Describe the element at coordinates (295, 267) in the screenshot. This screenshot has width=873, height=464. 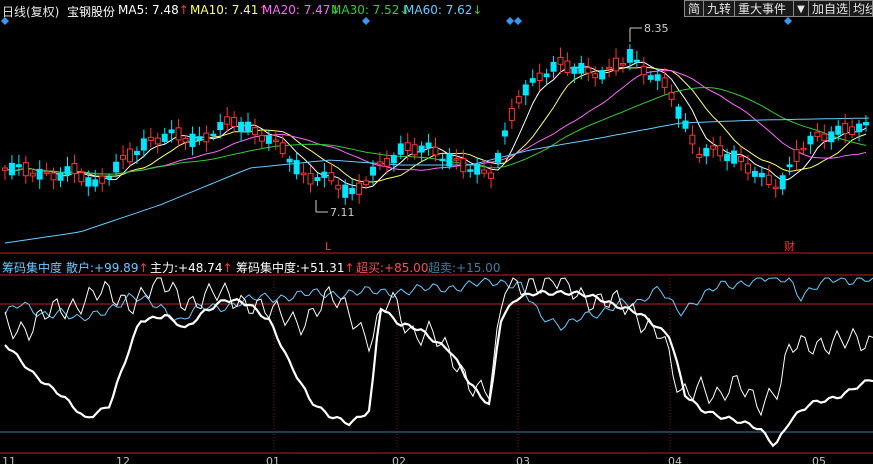
I see `concentration-legend: 筹码集中度:+51.31↑` at that location.